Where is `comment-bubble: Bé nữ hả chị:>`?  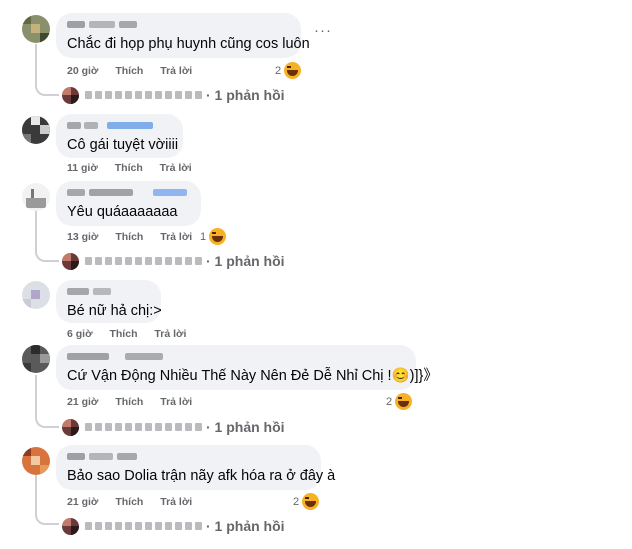 comment-bubble: Bé nữ hả chị:> is located at coordinates (109, 301).